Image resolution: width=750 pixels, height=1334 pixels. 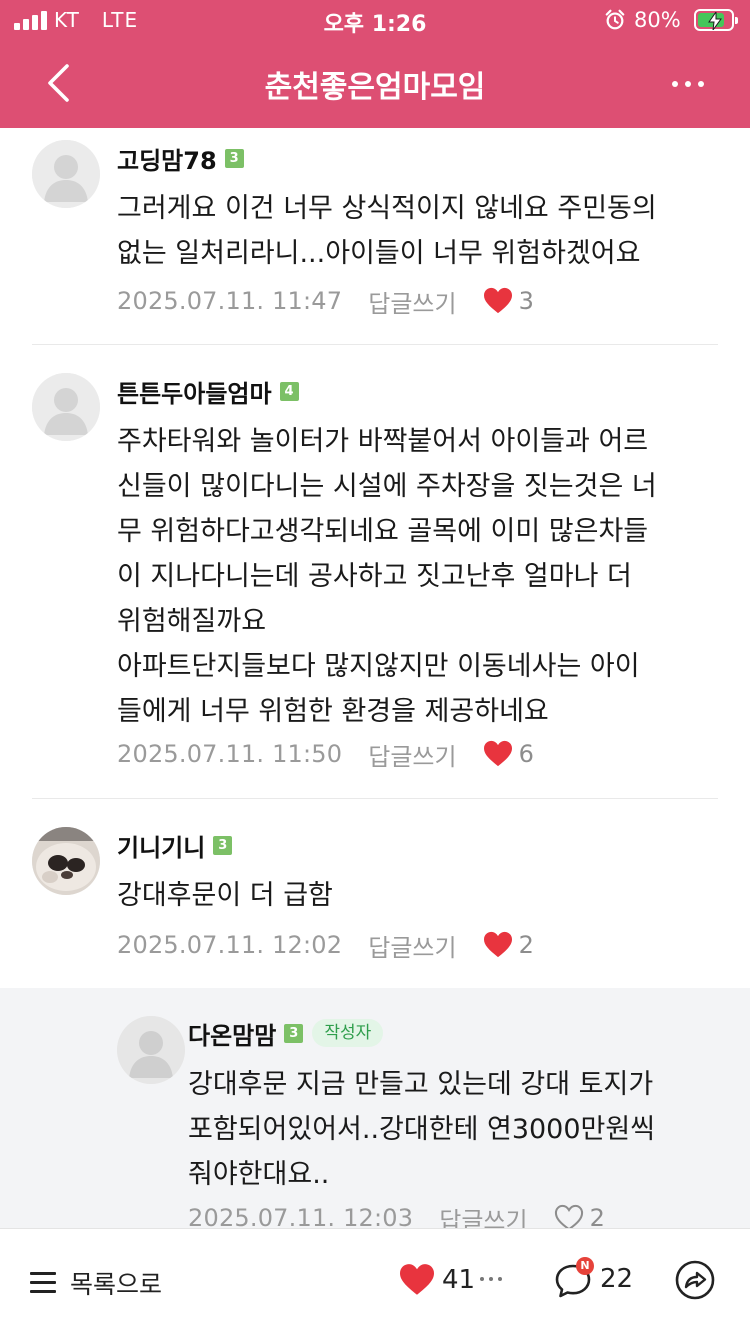 I want to click on comment-meta: 2025.07.11. 11:47 답글쓰기 3, so click(x=325, y=301).